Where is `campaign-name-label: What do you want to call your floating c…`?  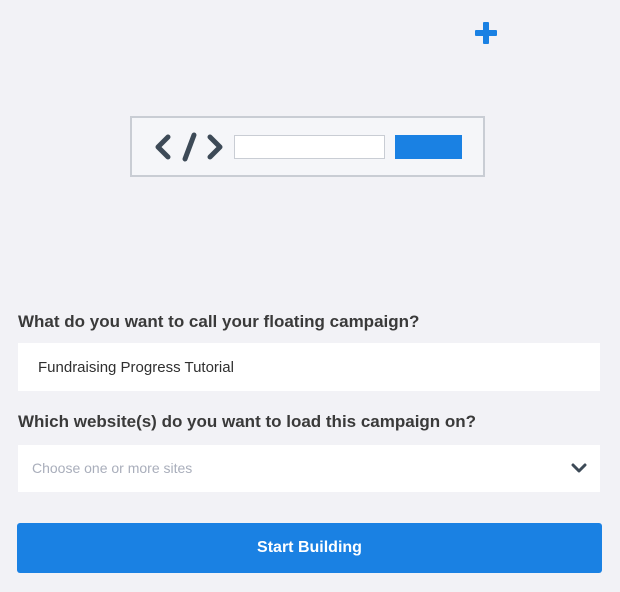 campaign-name-label: What do you want to call your floating c… is located at coordinates (219, 321).